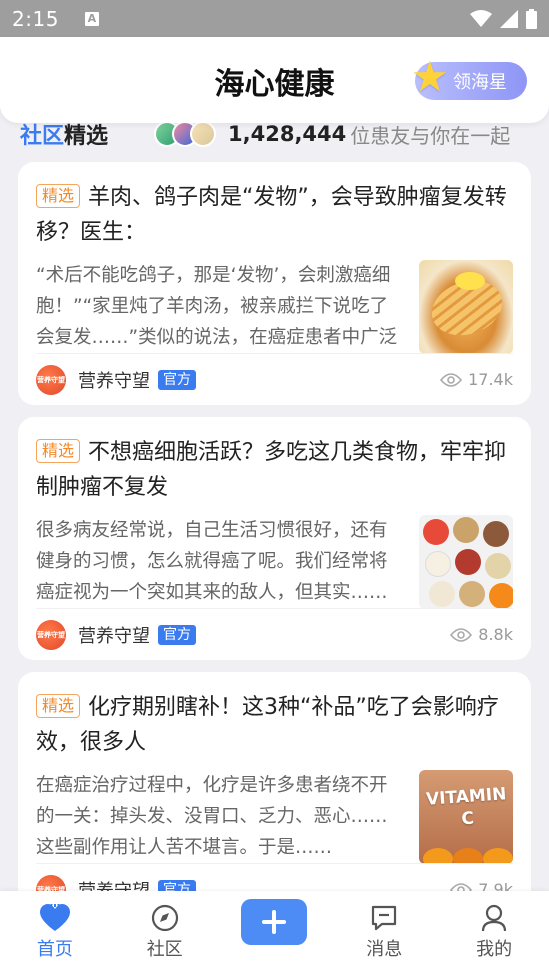  What do you see at coordinates (495, 634) in the screenshot?
I see `view-count-value: 8.8k` at bounding box center [495, 634].